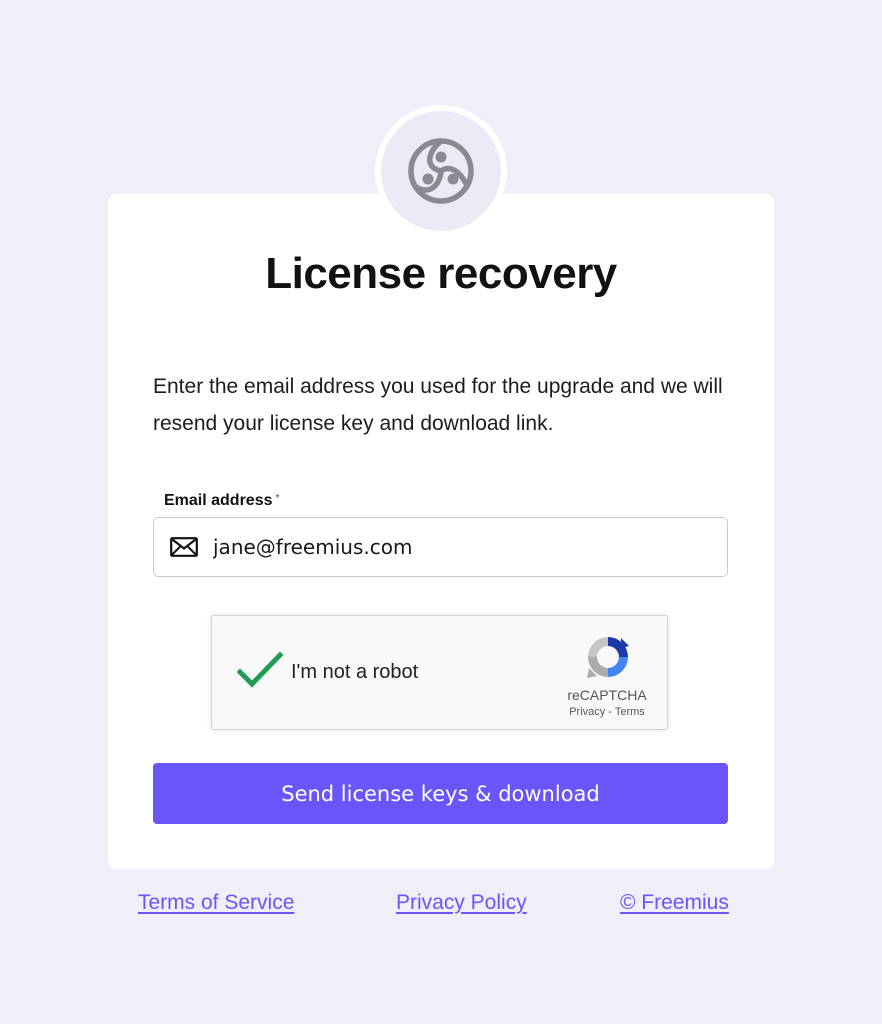 The height and width of the screenshot is (1024, 882). I want to click on checkmark-icon, so click(260, 670).